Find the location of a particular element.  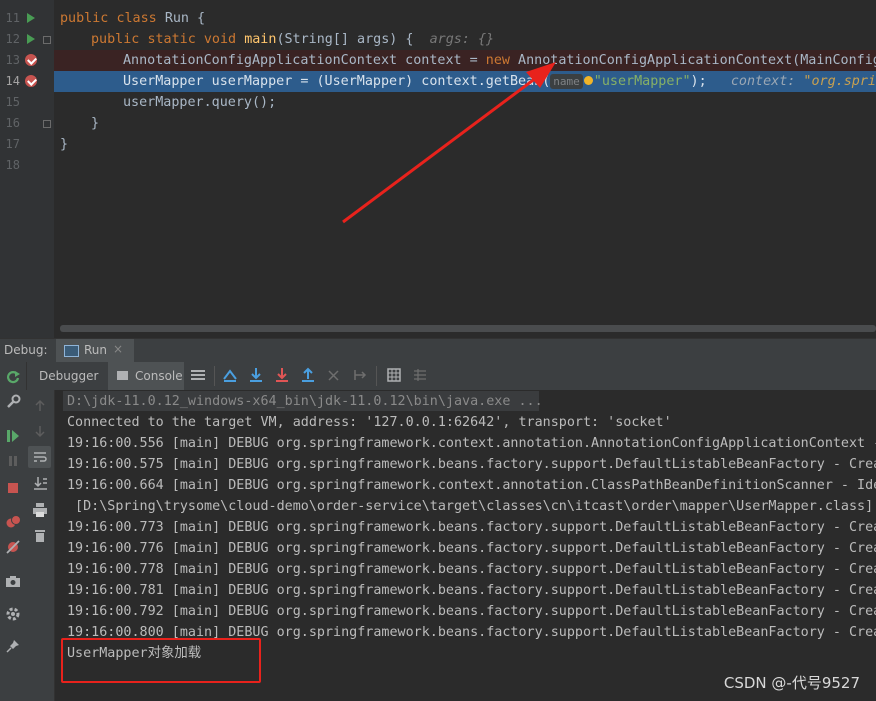

annotation-arrow is located at coordinates (449, 143).